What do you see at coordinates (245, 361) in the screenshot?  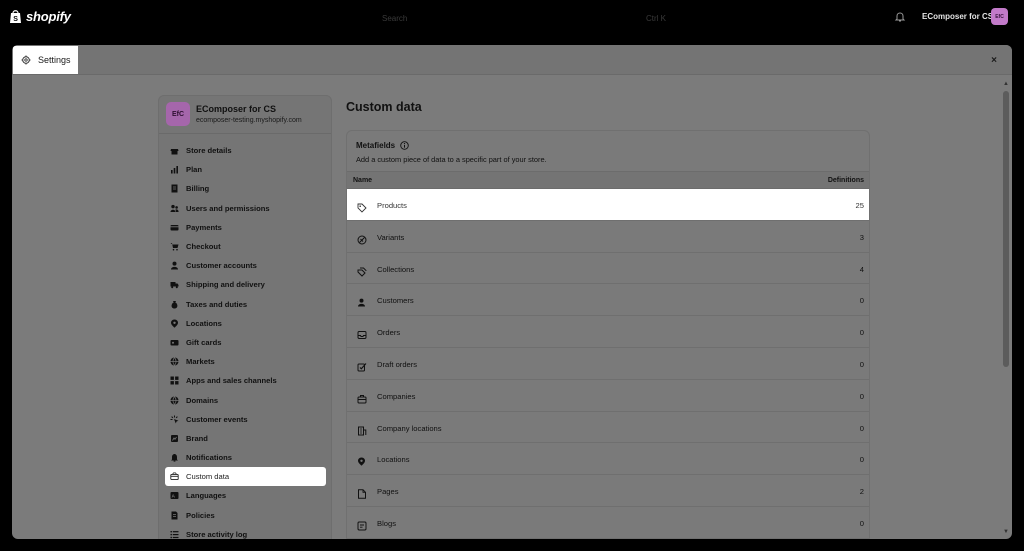 I see `sidebar-item-markets: Markets` at bounding box center [245, 361].